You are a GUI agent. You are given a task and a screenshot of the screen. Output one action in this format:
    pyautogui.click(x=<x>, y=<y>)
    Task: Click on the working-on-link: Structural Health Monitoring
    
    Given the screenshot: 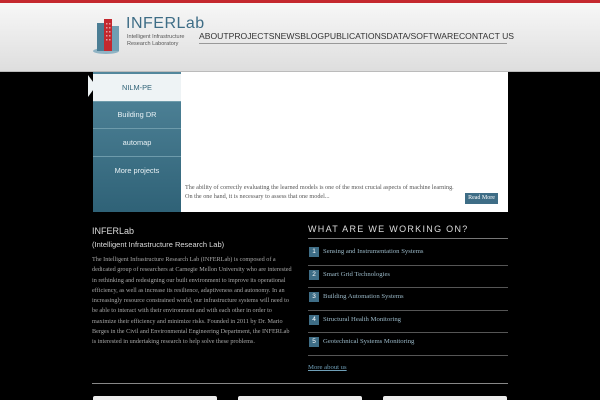 What is the action you would take?
    pyautogui.click(x=362, y=319)
    